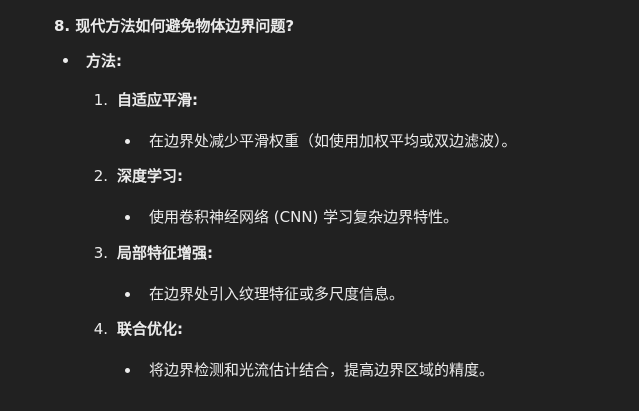  What do you see at coordinates (157, 100) in the screenshot?
I see `item-title: 自适应平滑:` at bounding box center [157, 100].